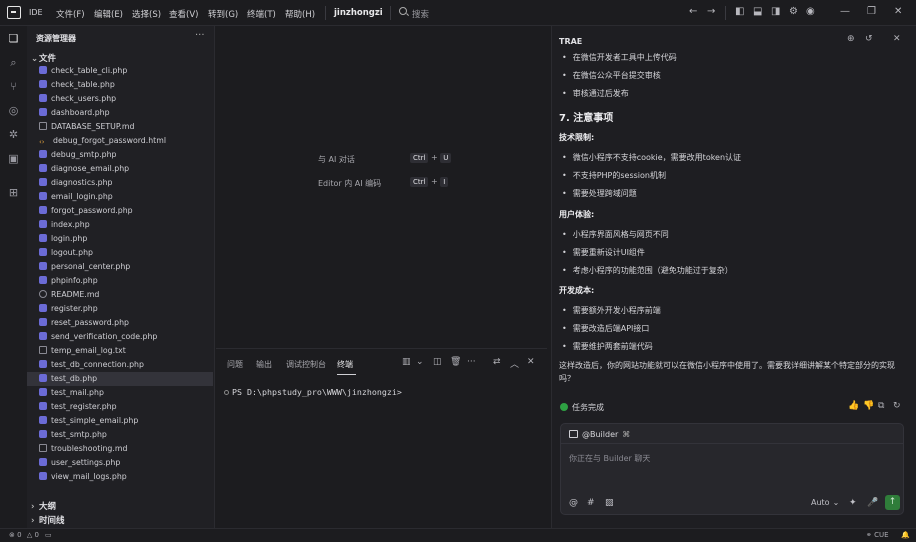 This screenshot has height=542, width=916. I want to click on file-item: test_mail.php, so click(120, 393).